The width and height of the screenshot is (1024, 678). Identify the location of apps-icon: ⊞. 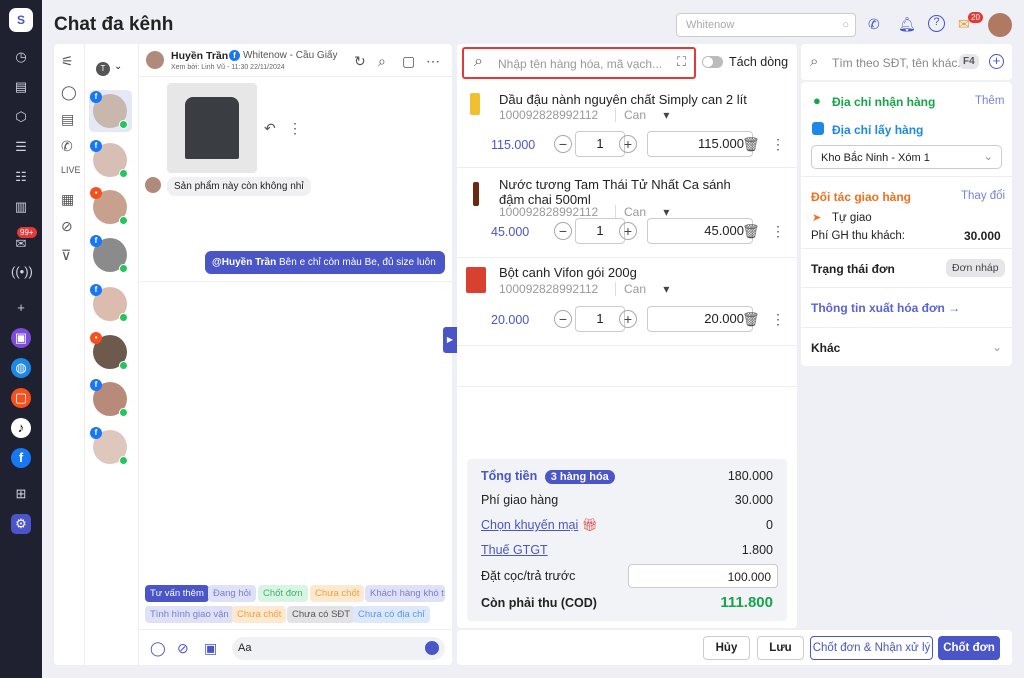
(21, 494).